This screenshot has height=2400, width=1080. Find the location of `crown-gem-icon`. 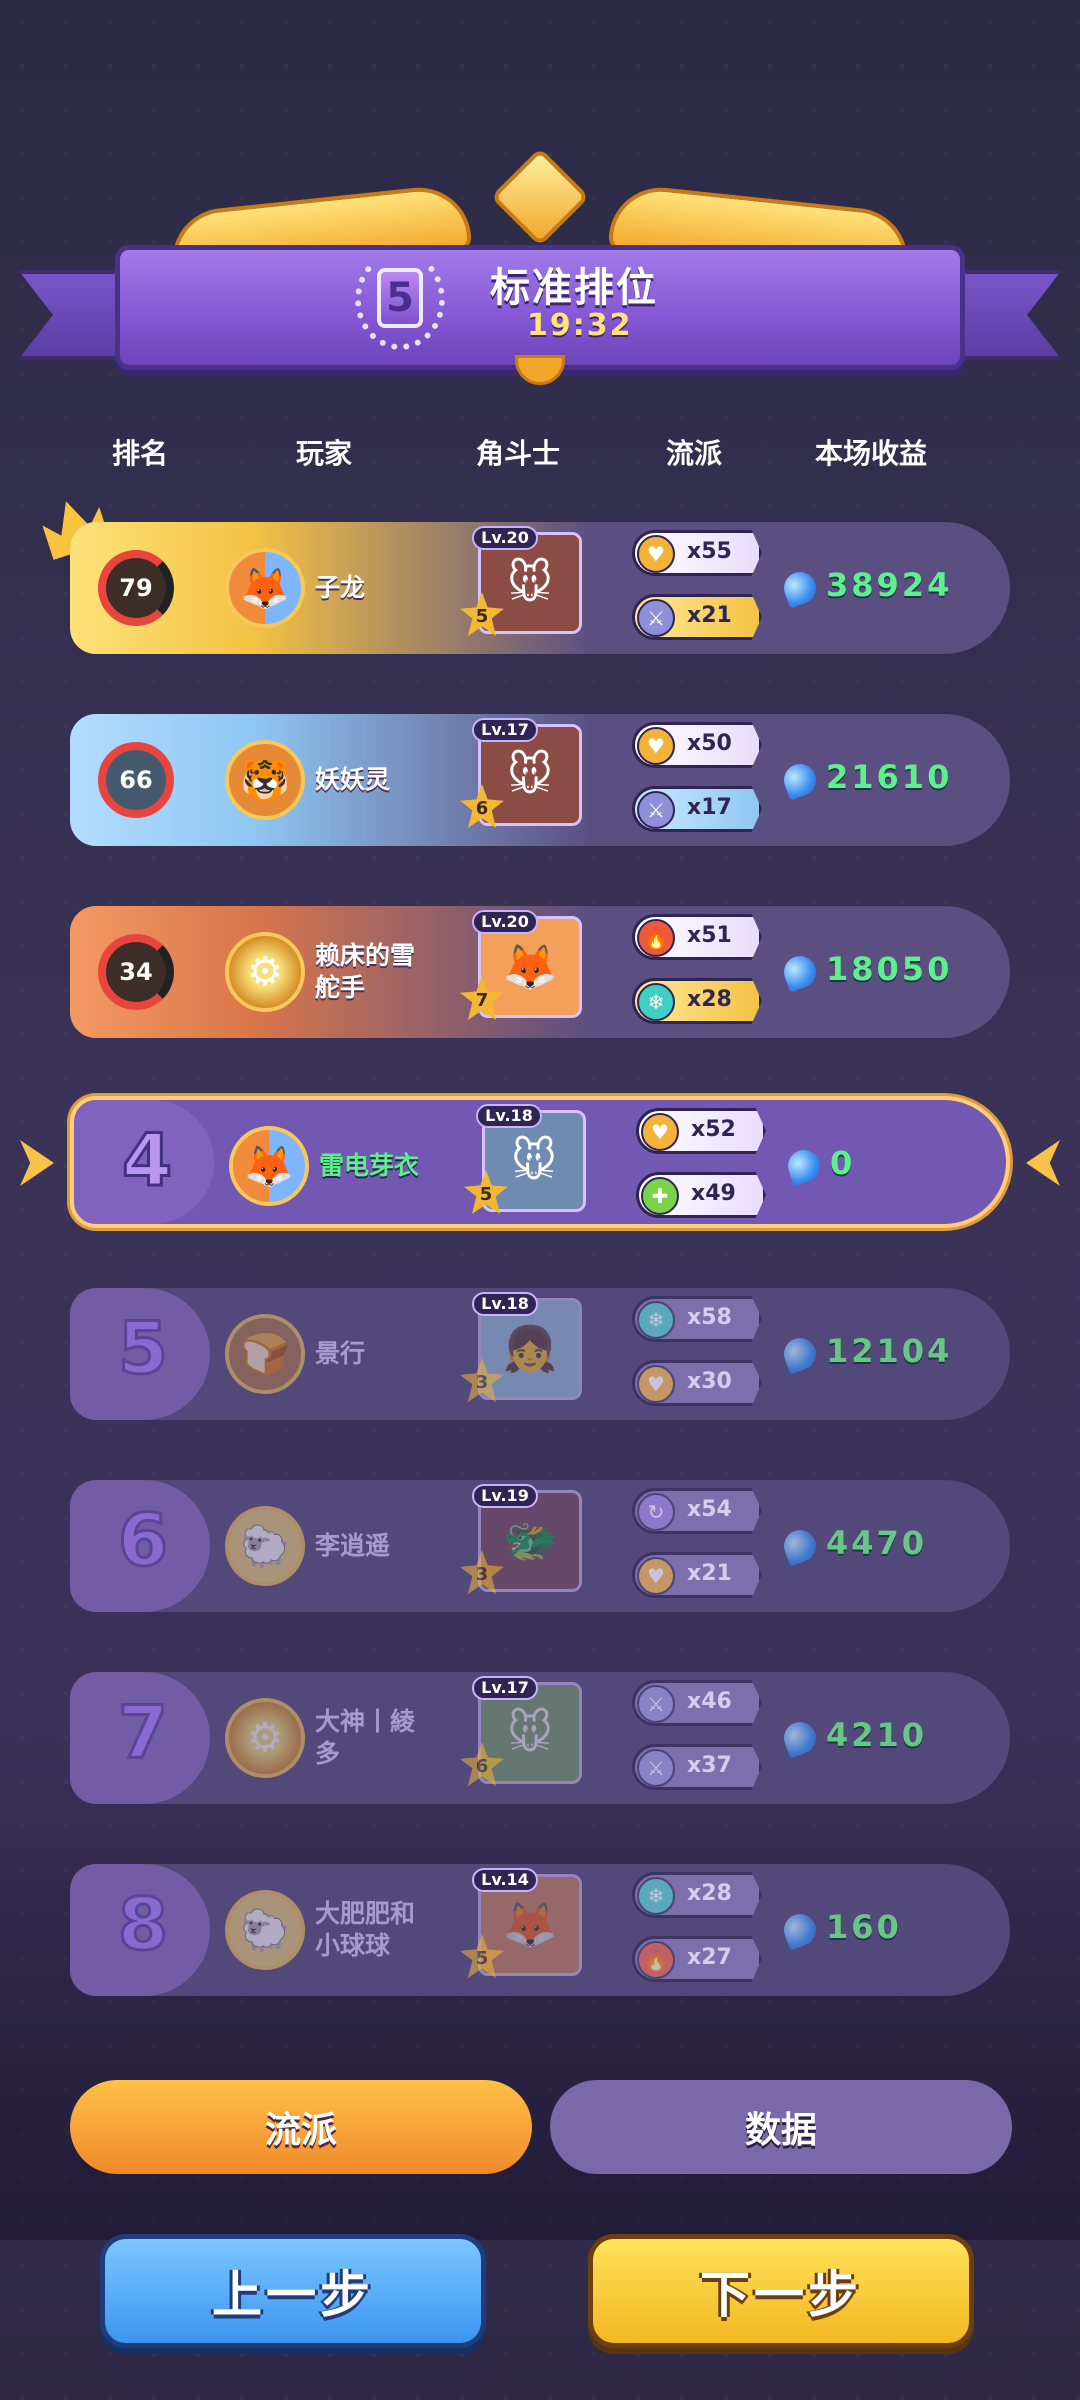

crown-gem-icon is located at coordinates (540, 197).